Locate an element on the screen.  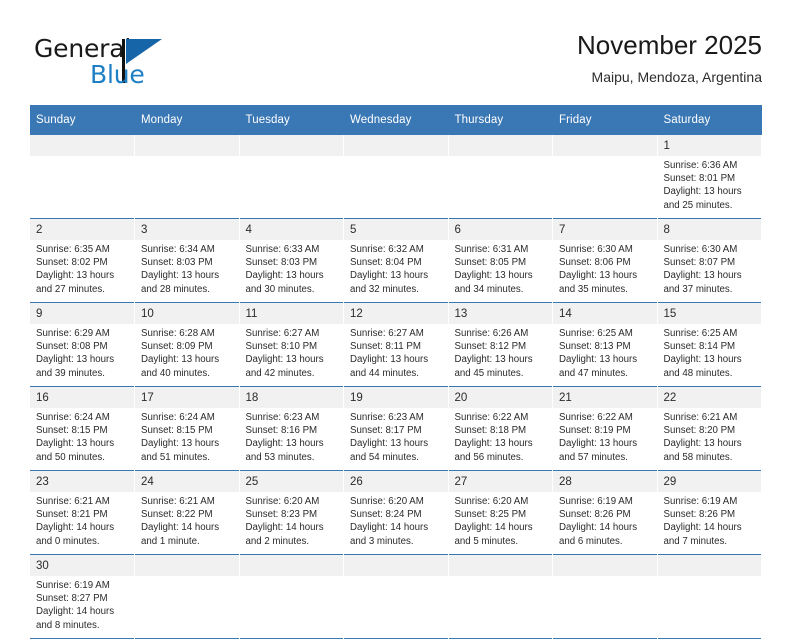
day-number: 27 is located at coordinates (500, 481).